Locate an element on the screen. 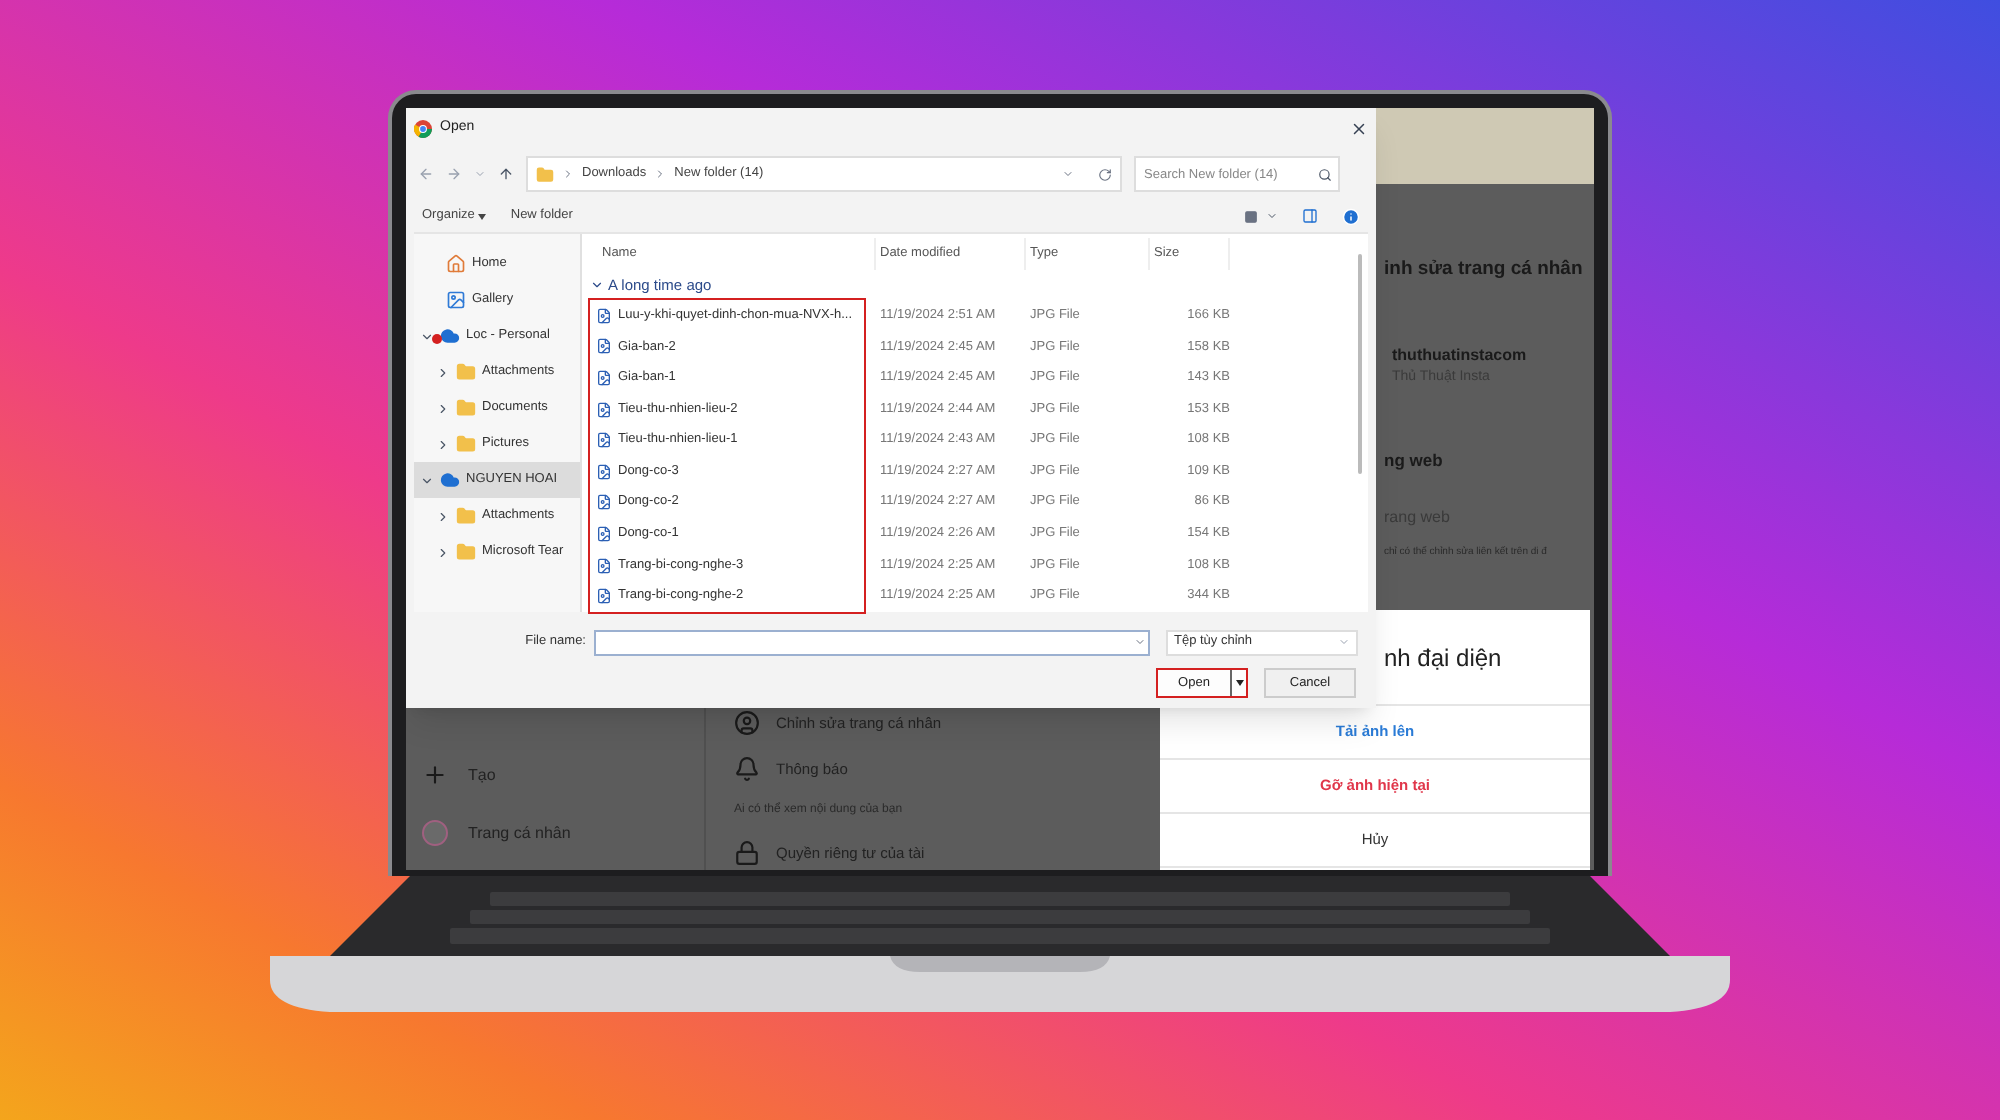 Image resolution: width=2000 pixels, height=1120 pixels. help-icon is located at coordinates (1351, 216).